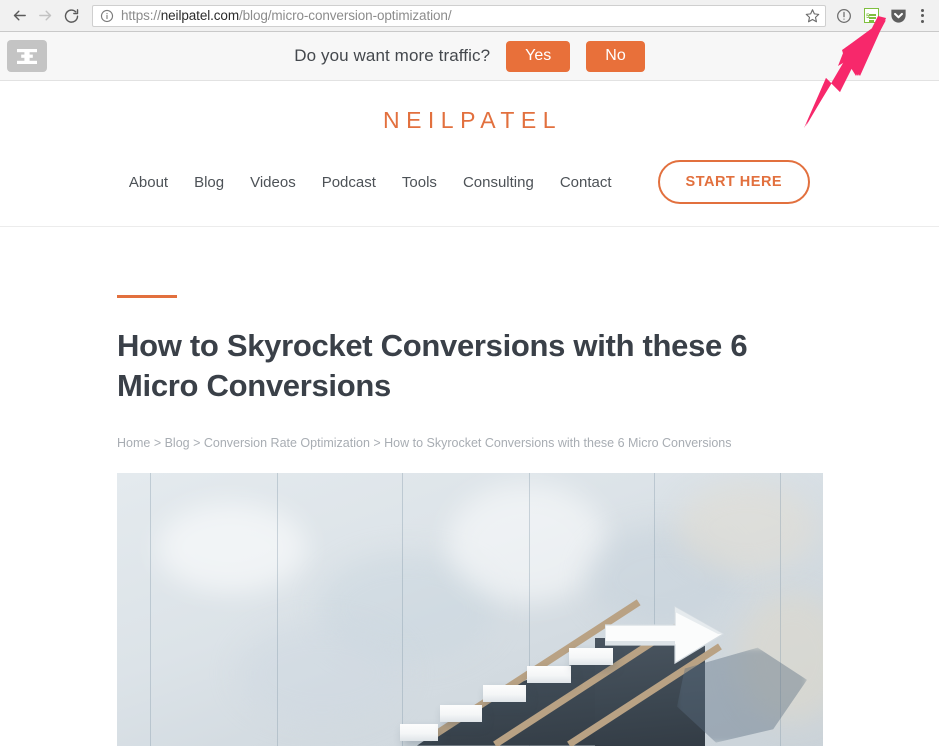 The height and width of the screenshot is (746, 939). Describe the element at coordinates (148, 182) in the screenshot. I see `nav-item-about: About` at that location.